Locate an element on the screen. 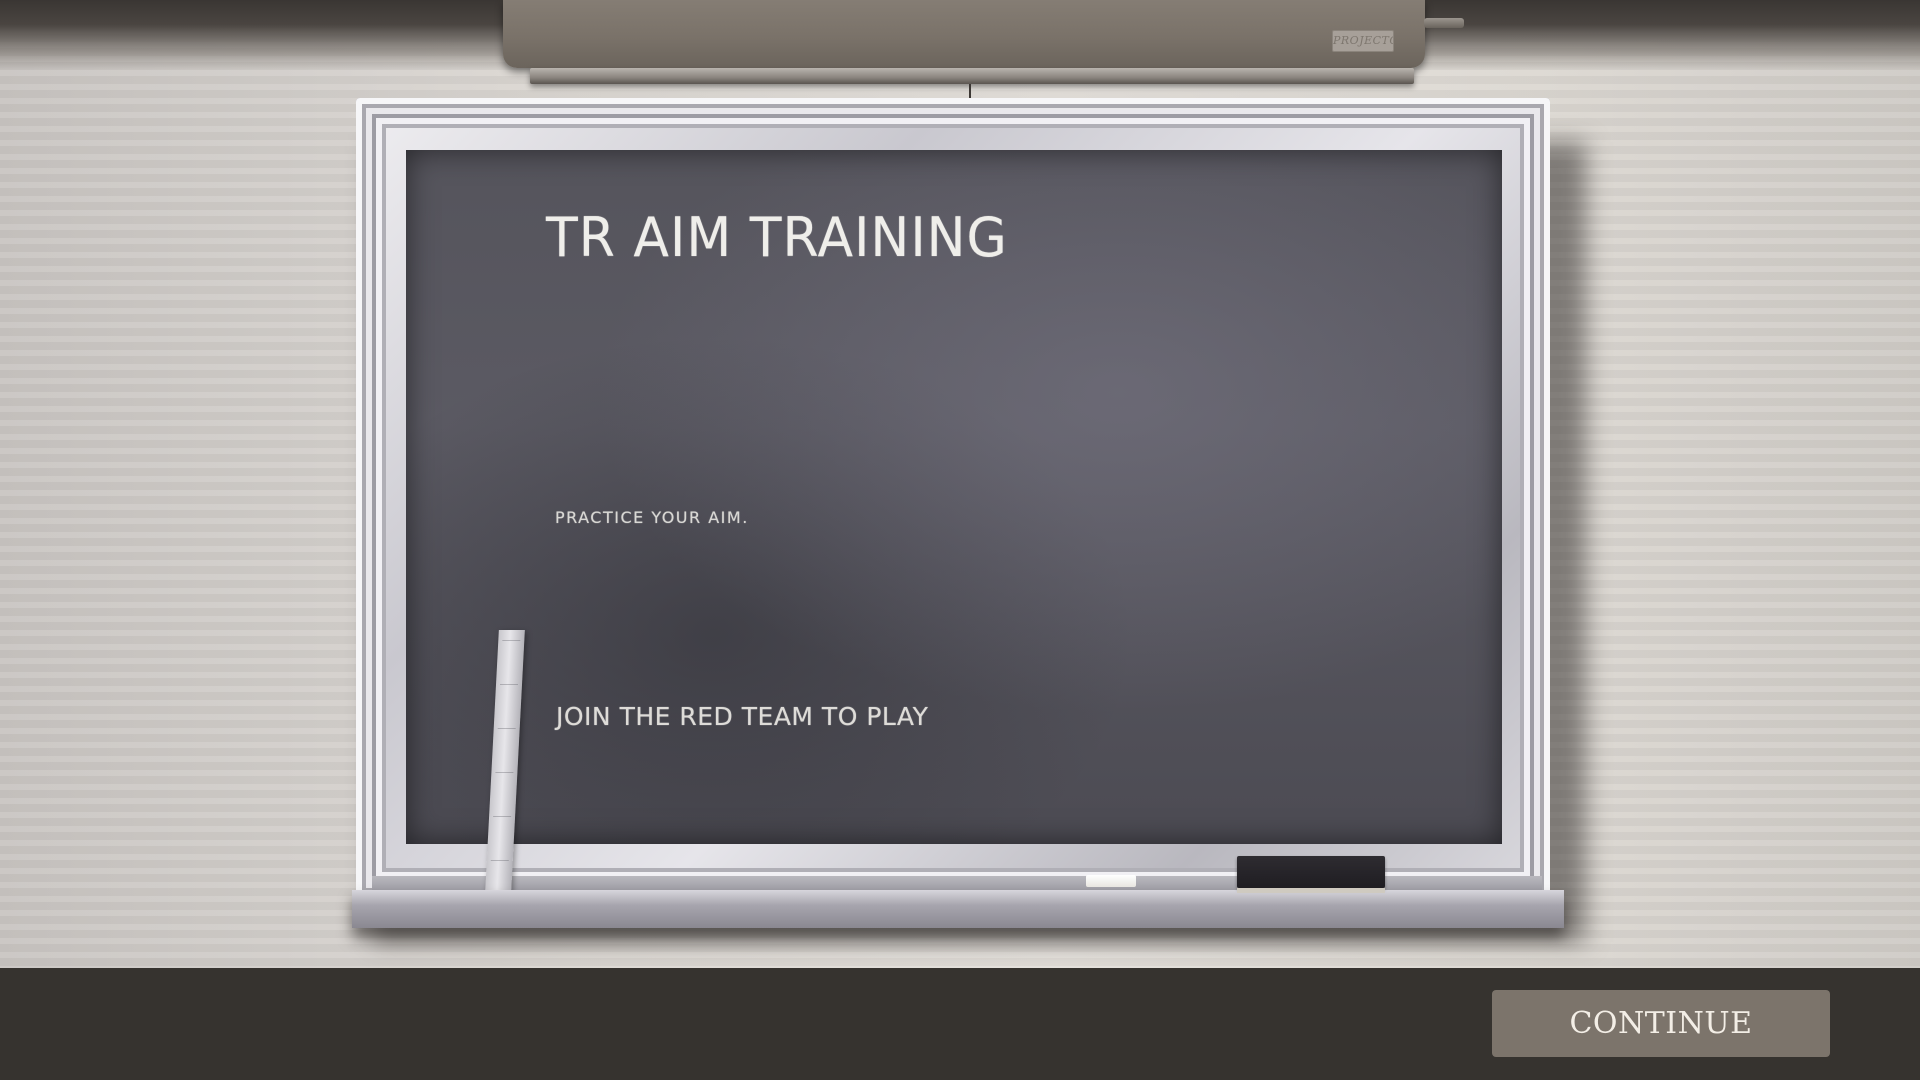  chalk-stick-icon is located at coordinates (1111, 881).